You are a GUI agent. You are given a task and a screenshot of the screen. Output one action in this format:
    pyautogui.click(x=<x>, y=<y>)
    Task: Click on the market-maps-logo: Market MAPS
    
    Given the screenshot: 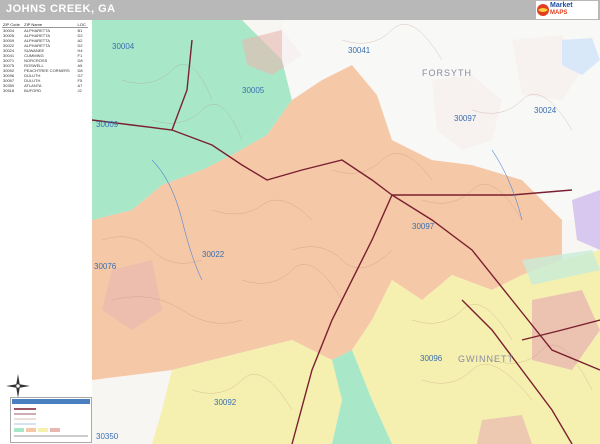 What is the action you would take?
    pyautogui.click(x=567, y=10)
    